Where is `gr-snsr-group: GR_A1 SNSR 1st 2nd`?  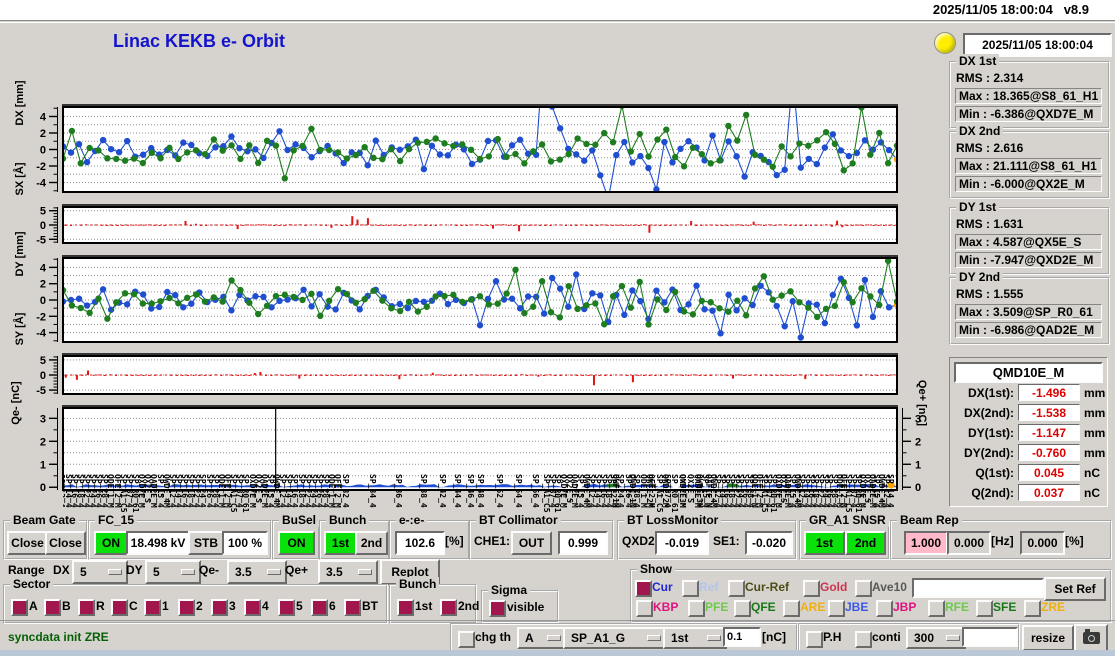 gr-snsr-group: GR_A1 SNSR 1st 2nd is located at coordinates (844, 536).